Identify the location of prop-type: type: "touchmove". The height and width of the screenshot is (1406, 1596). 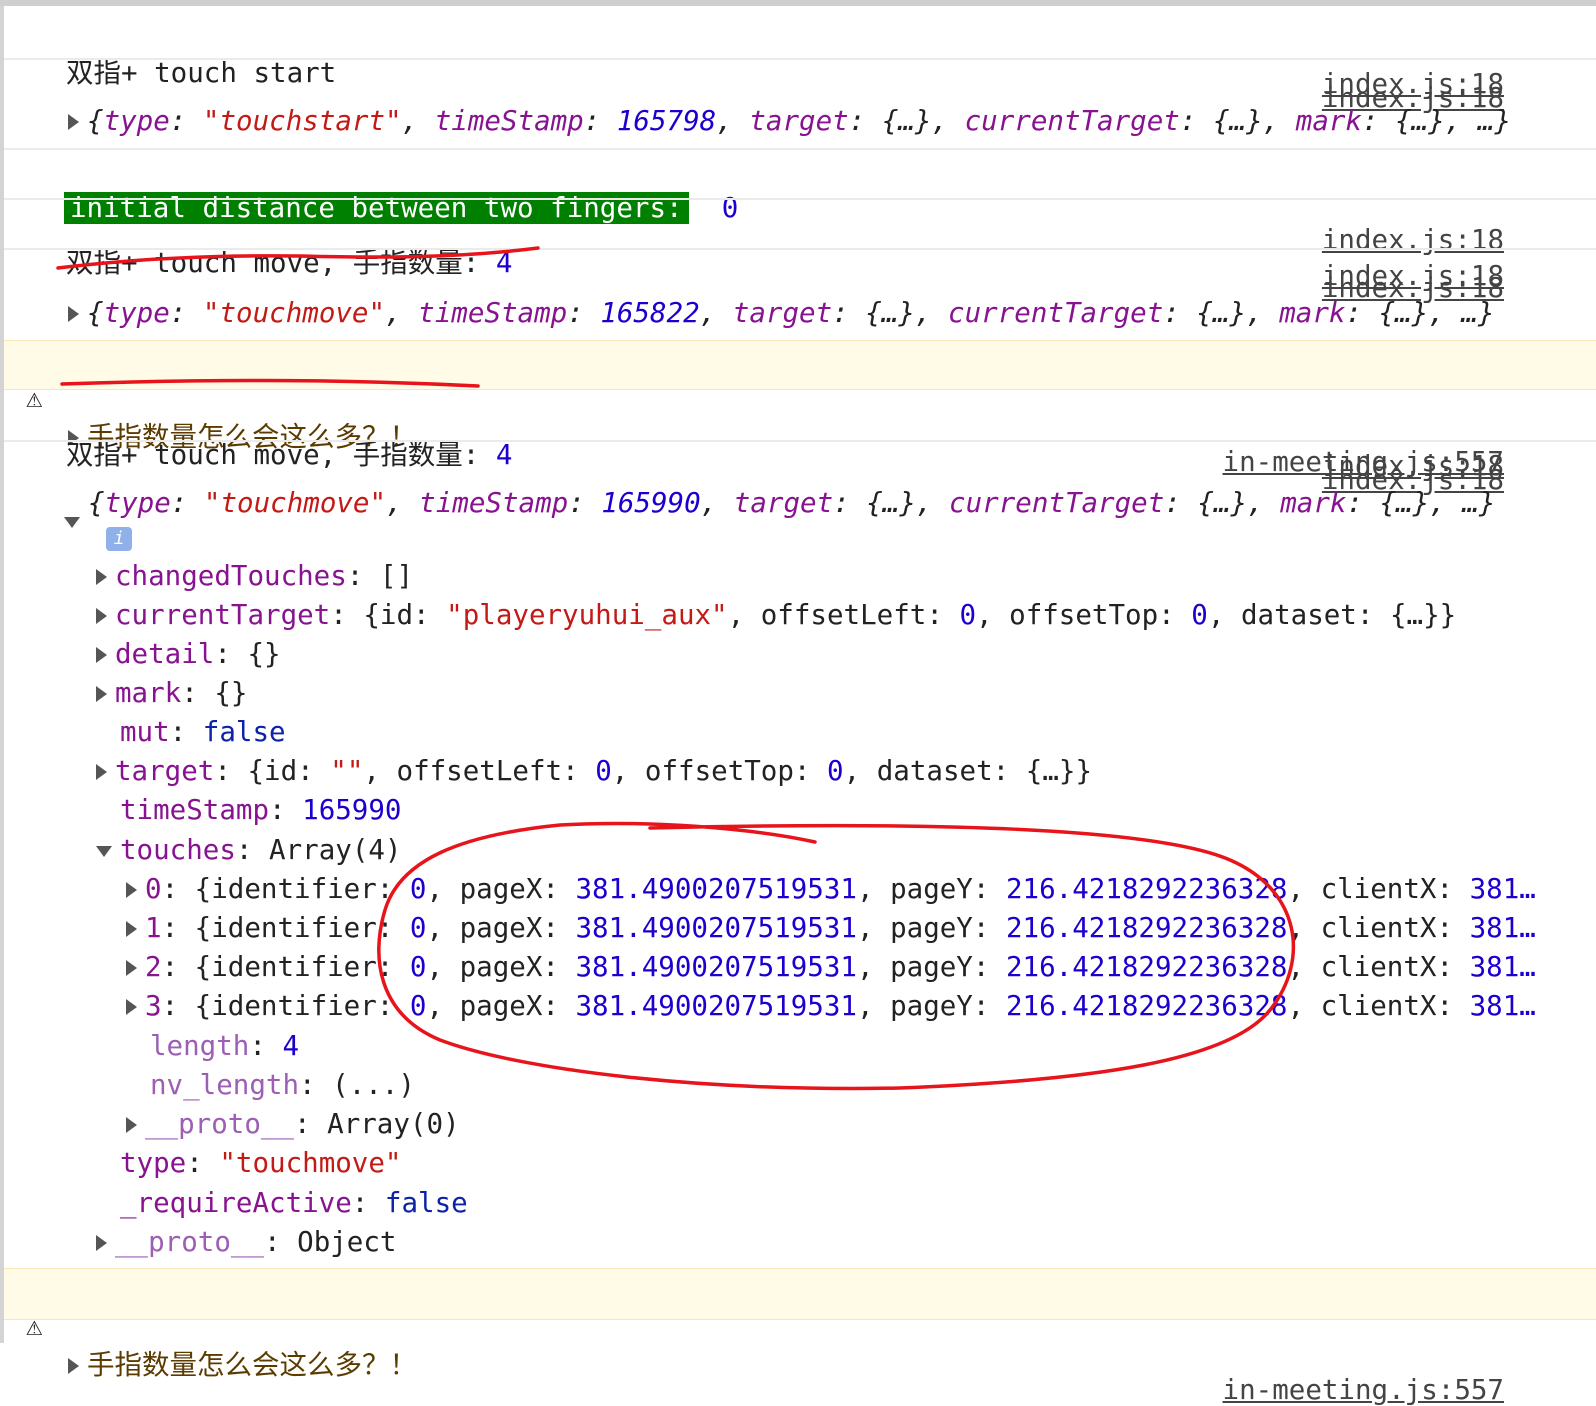
(261, 1163).